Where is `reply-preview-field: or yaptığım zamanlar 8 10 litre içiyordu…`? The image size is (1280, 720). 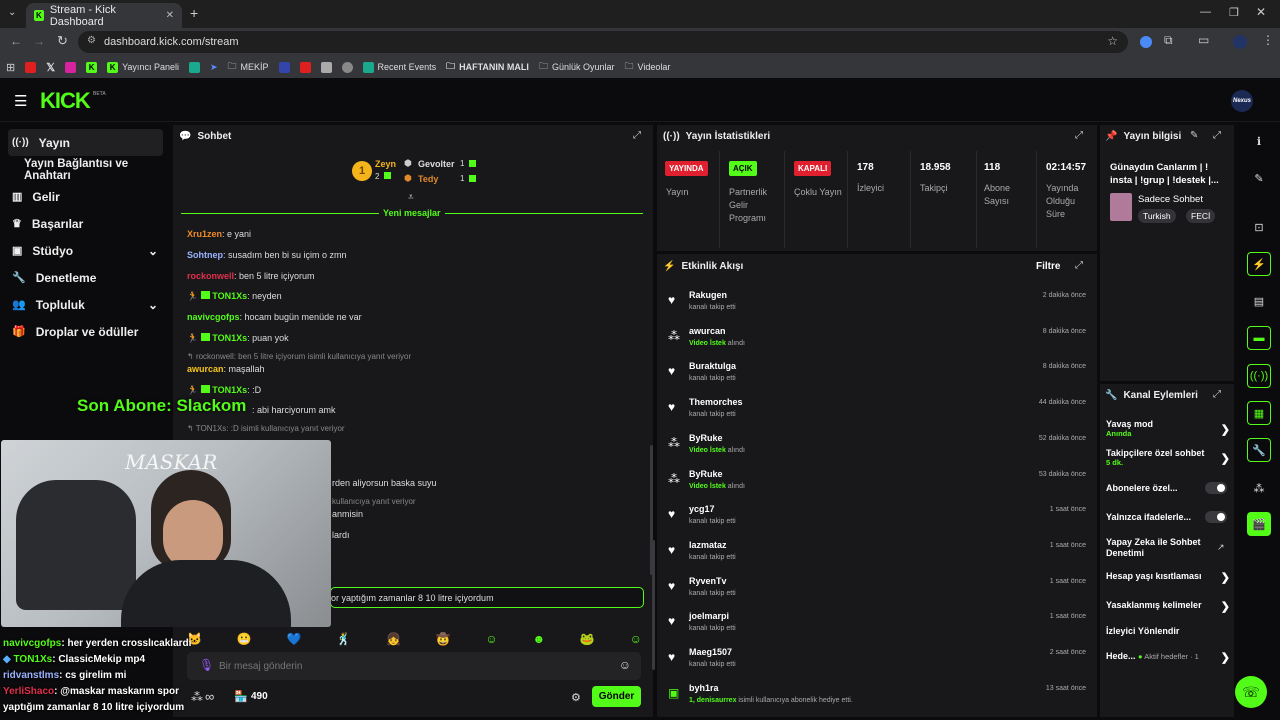
reply-preview-field: or yaptığım zamanlar 8 10 litre içiyordu… is located at coordinates (487, 597).